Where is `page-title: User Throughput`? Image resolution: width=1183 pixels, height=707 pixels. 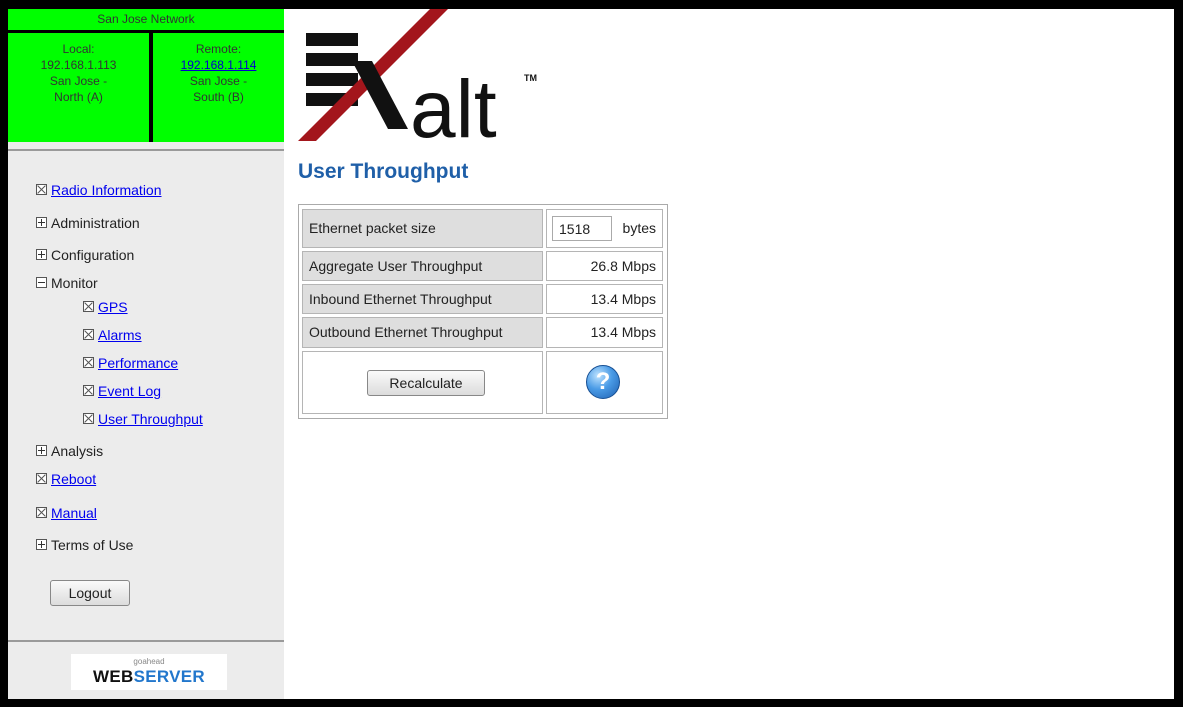 page-title: User Throughput is located at coordinates (383, 171).